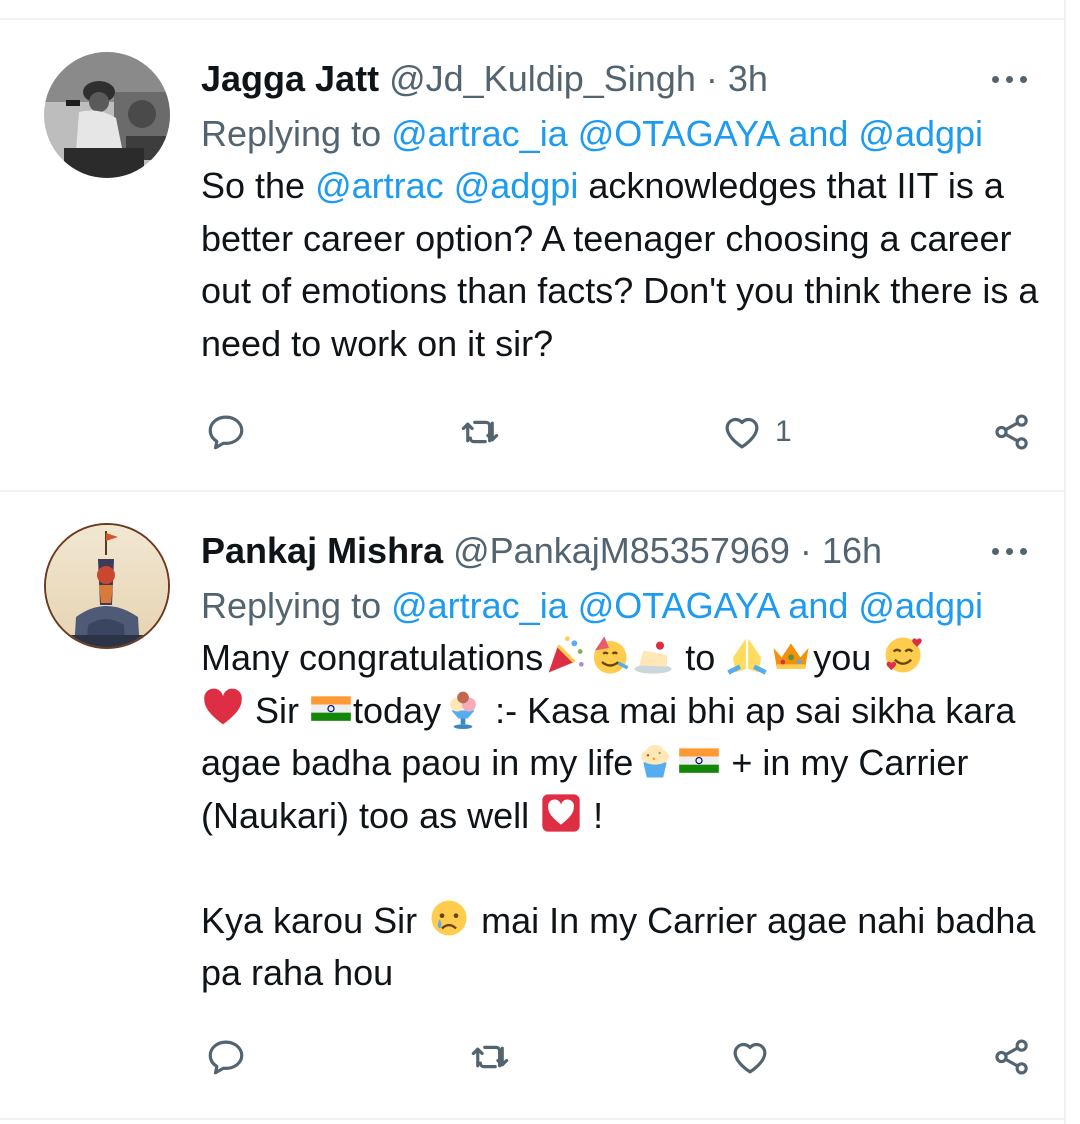 The height and width of the screenshot is (1124, 1080). I want to click on tweet-text-segment: to, so click(700, 657).